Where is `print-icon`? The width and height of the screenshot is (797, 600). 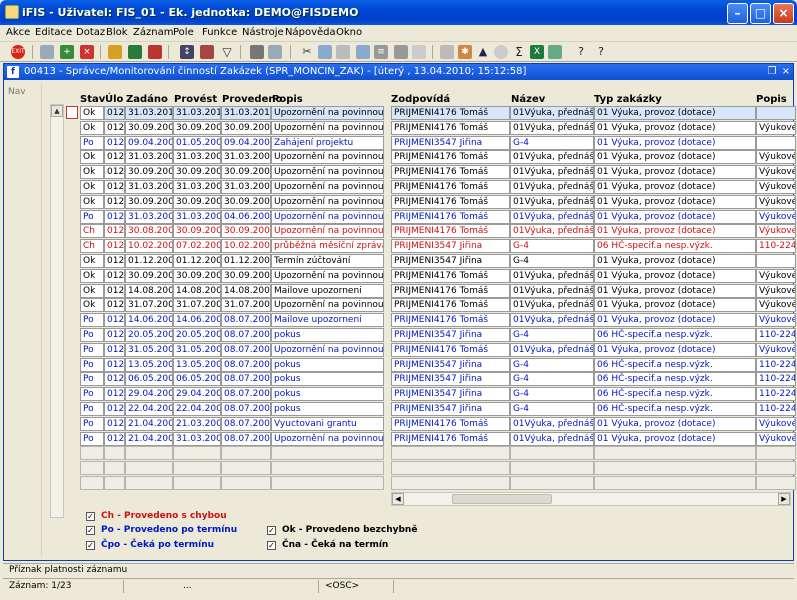
print-icon is located at coordinates (257, 52).